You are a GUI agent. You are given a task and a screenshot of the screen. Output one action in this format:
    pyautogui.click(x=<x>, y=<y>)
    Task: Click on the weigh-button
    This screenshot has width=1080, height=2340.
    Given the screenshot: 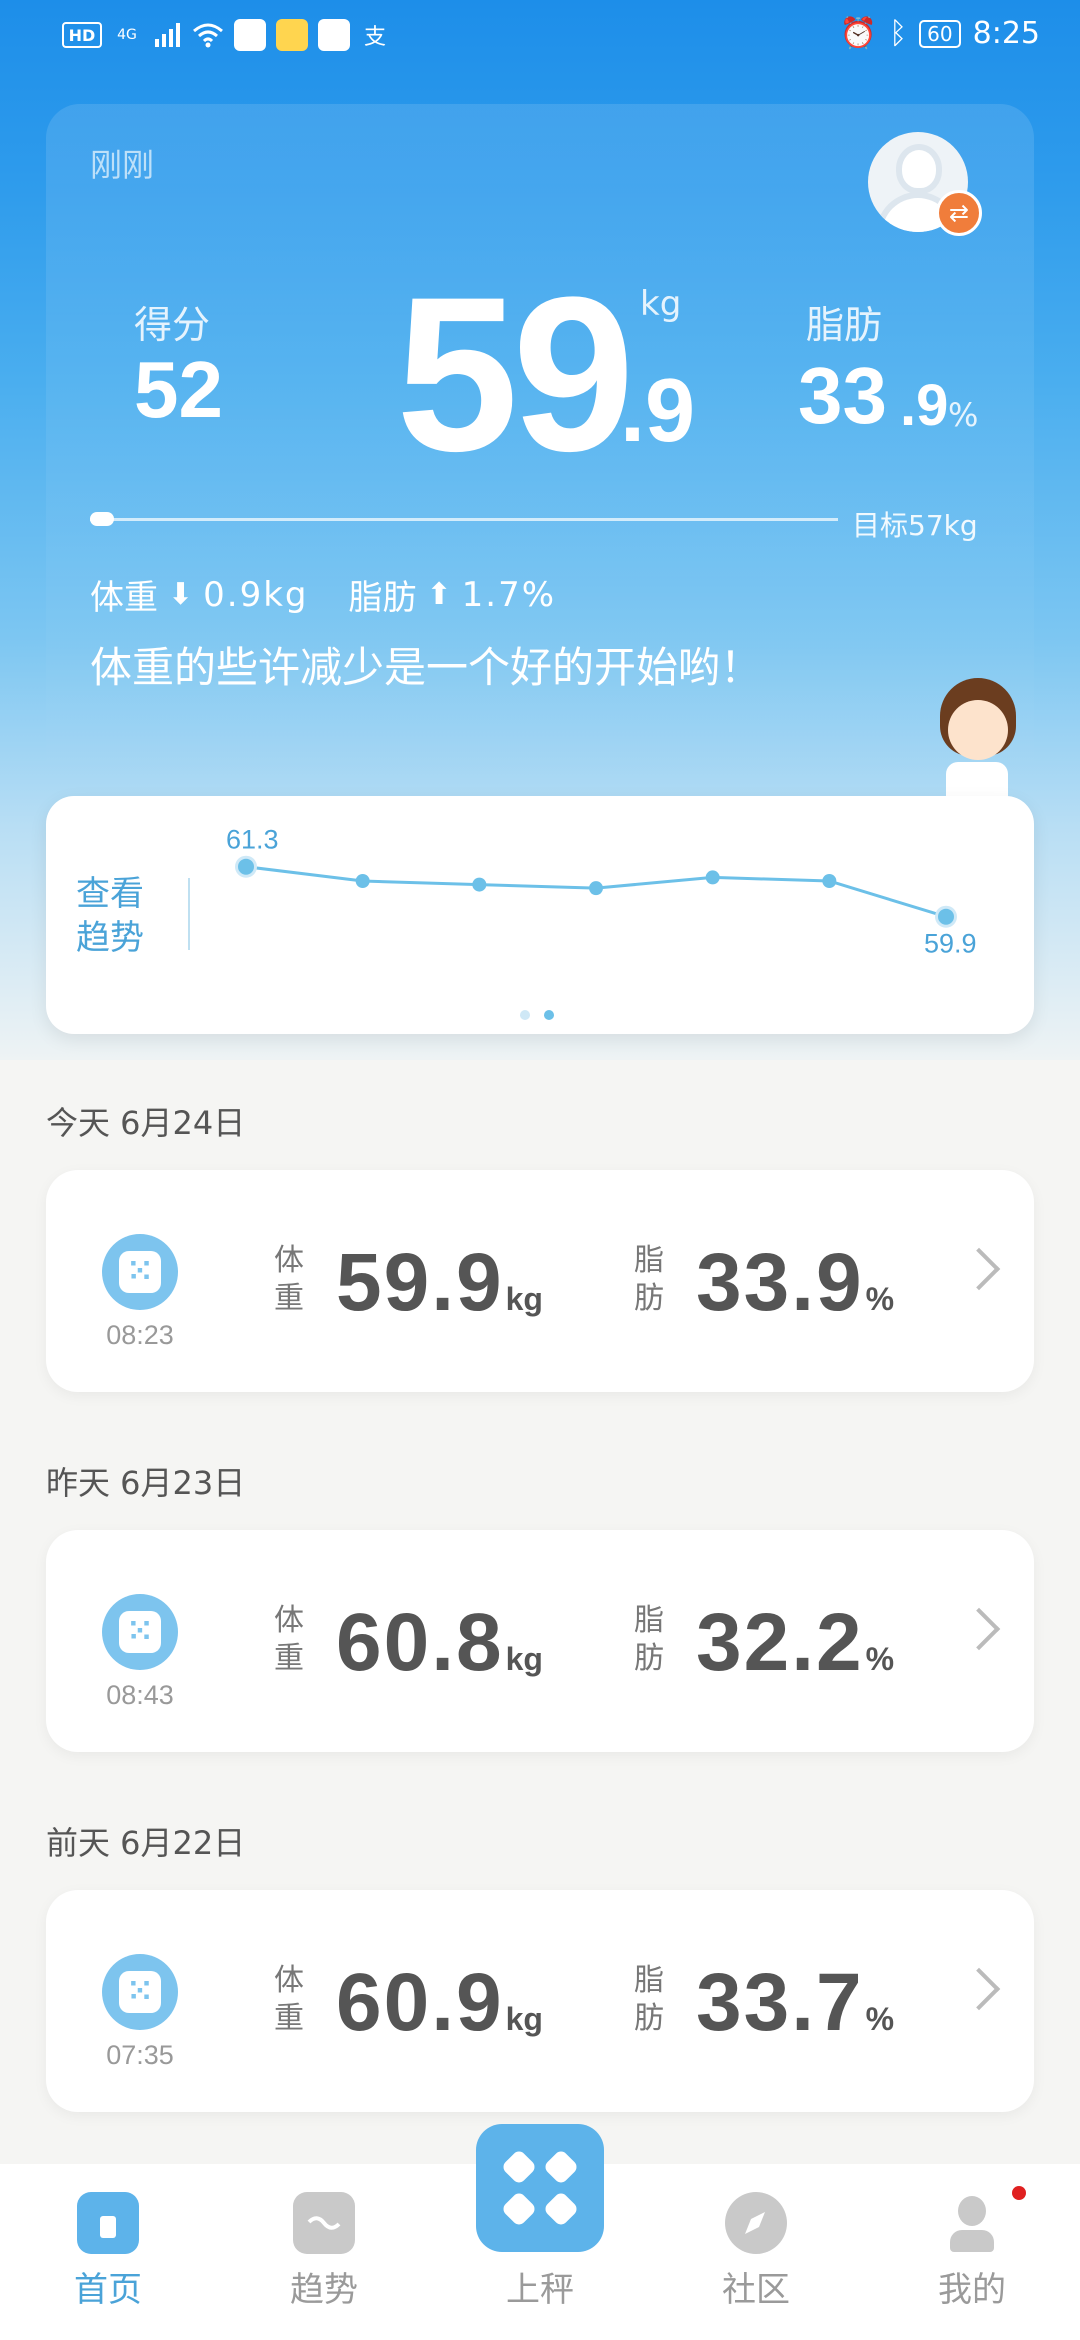 What is the action you would take?
    pyautogui.click(x=540, y=2188)
    